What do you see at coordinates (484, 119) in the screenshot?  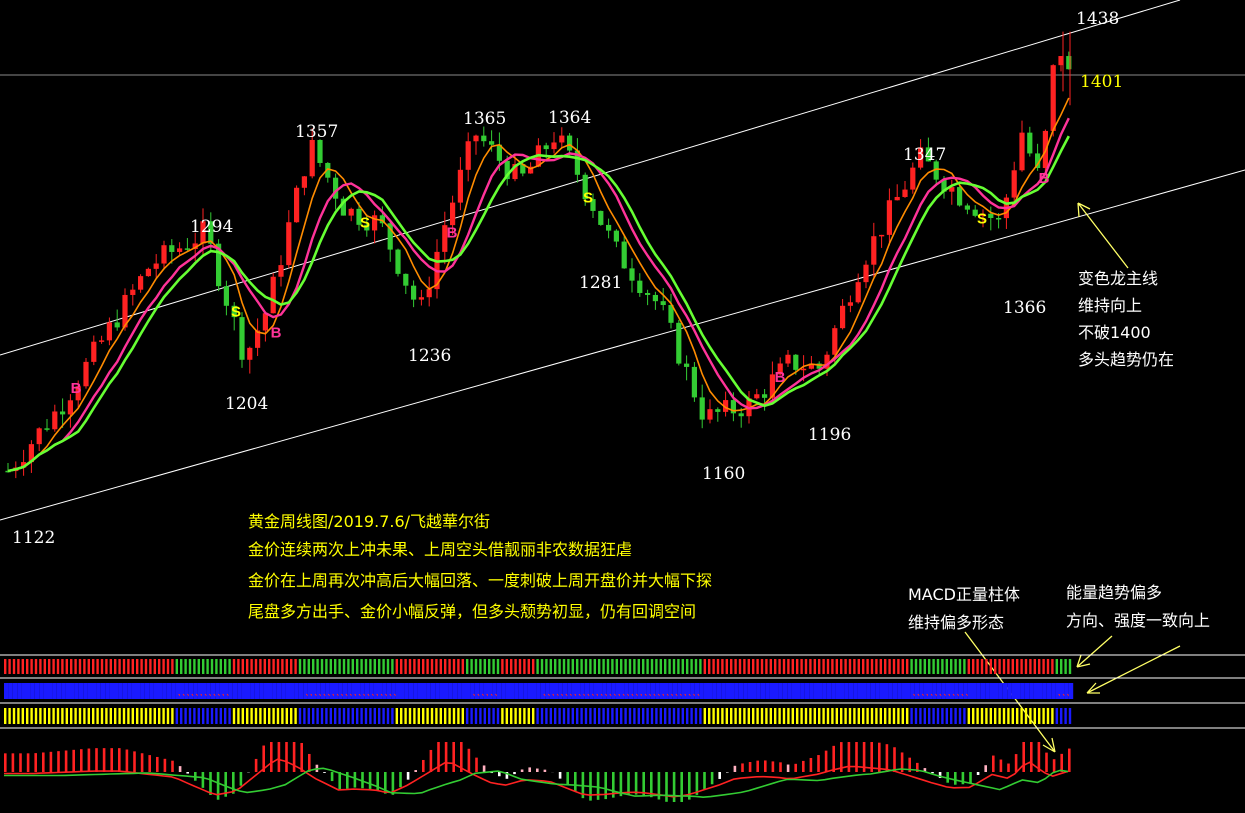 I see `price-label-1365: 1365` at bounding box center [484, 119].